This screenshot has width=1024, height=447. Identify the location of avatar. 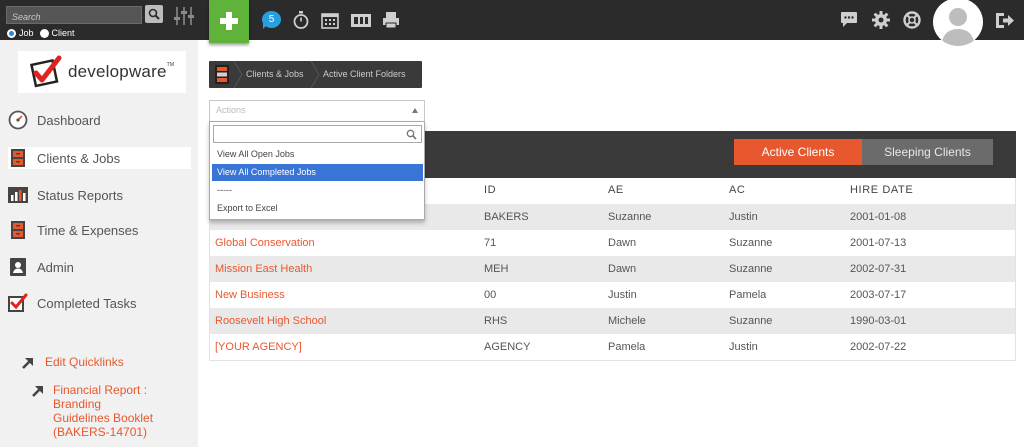
(958, 23).